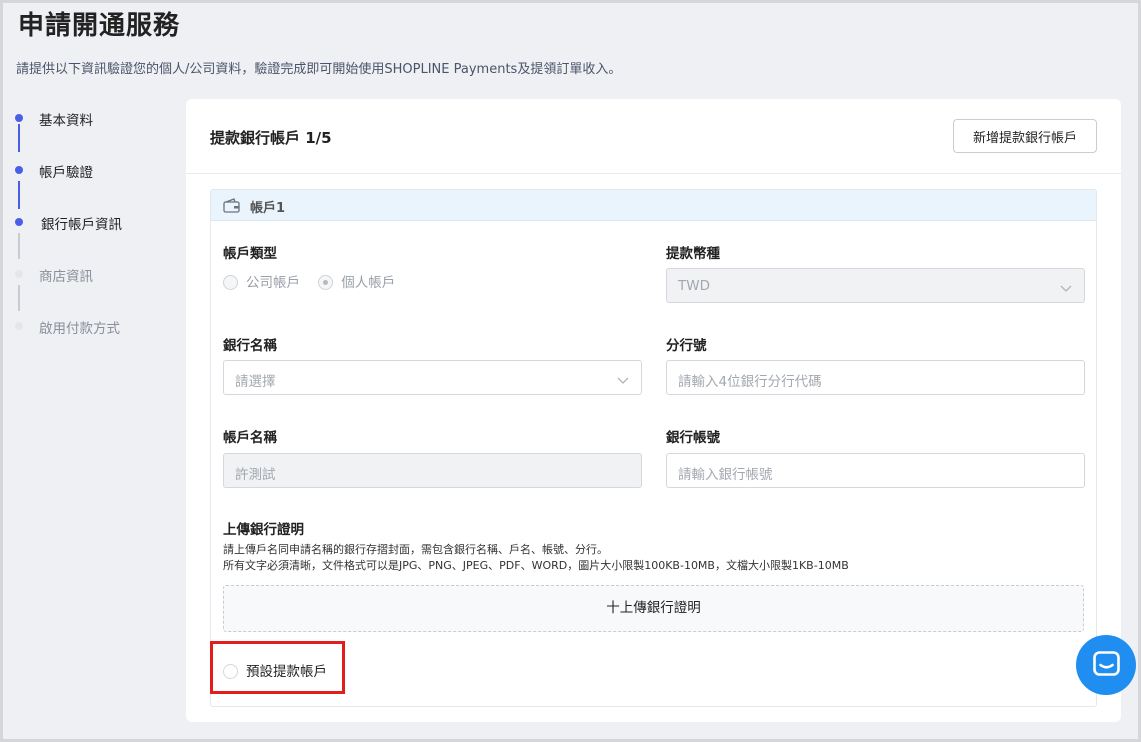  What do you see at coordinates (66, 173) in the screenshot?
I see `step-label: 帳戶驗證` at bounding box center [66, 173].